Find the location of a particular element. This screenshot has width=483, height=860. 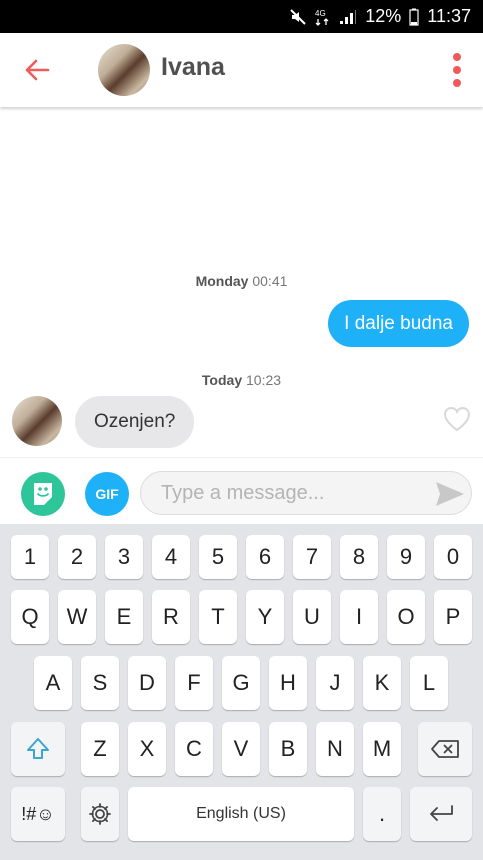

key-o: O is located at coordinates (406, 617).